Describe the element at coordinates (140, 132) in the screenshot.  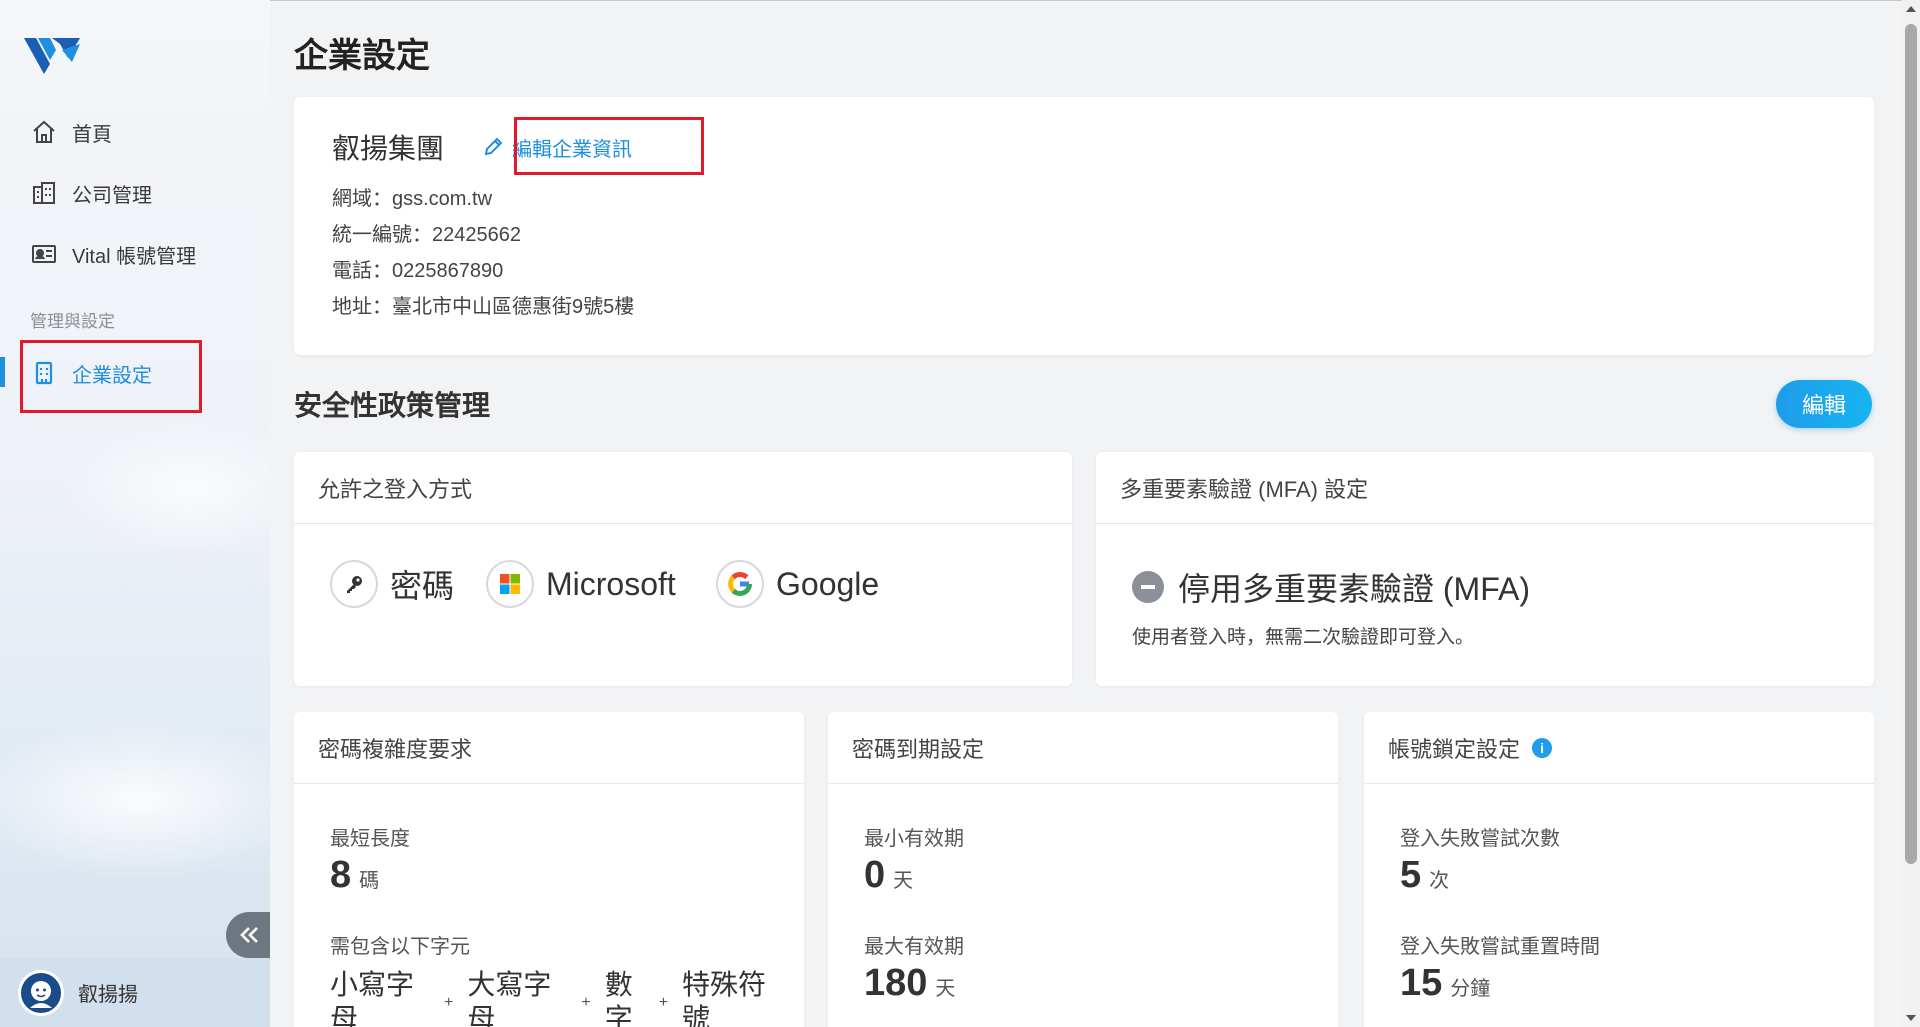
I see `sidebar-item-home: 首頁` at that location.